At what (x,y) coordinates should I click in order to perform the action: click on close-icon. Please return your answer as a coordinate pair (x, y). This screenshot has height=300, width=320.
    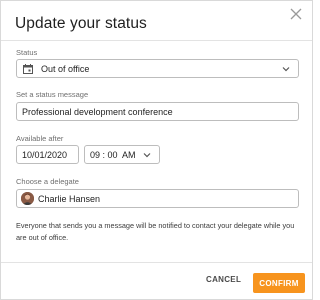
    Looking at the image, I should click on (296, 14).